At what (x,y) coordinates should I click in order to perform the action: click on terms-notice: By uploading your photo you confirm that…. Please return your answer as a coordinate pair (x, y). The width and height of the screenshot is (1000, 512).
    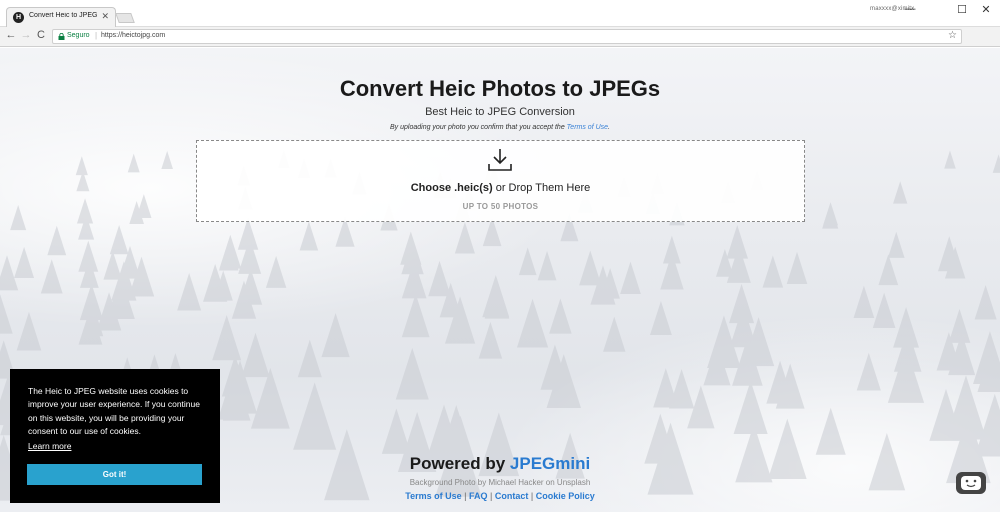
    Looking at the image, I should click on (500, 127).